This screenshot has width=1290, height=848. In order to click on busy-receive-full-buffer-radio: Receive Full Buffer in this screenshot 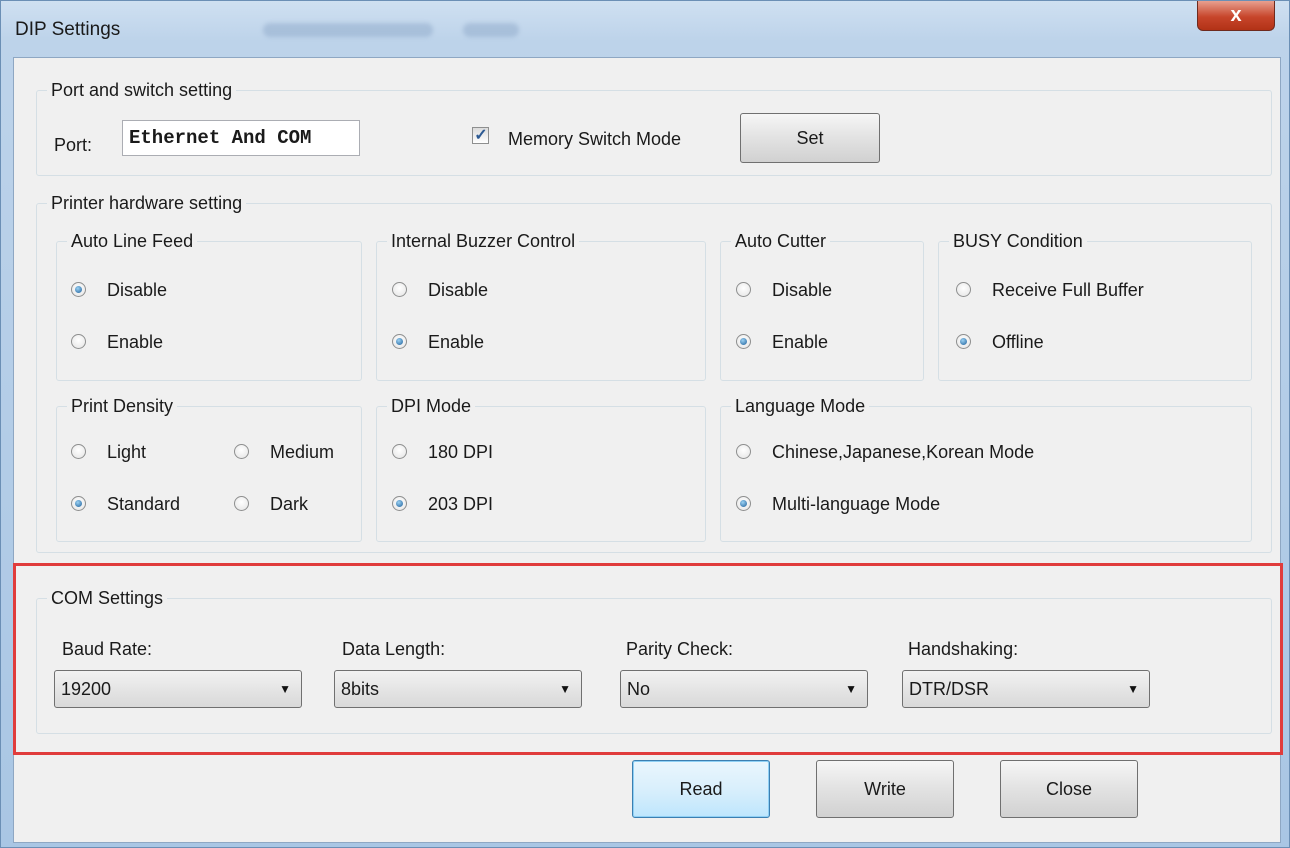, I will do `click(1050, 290)`.